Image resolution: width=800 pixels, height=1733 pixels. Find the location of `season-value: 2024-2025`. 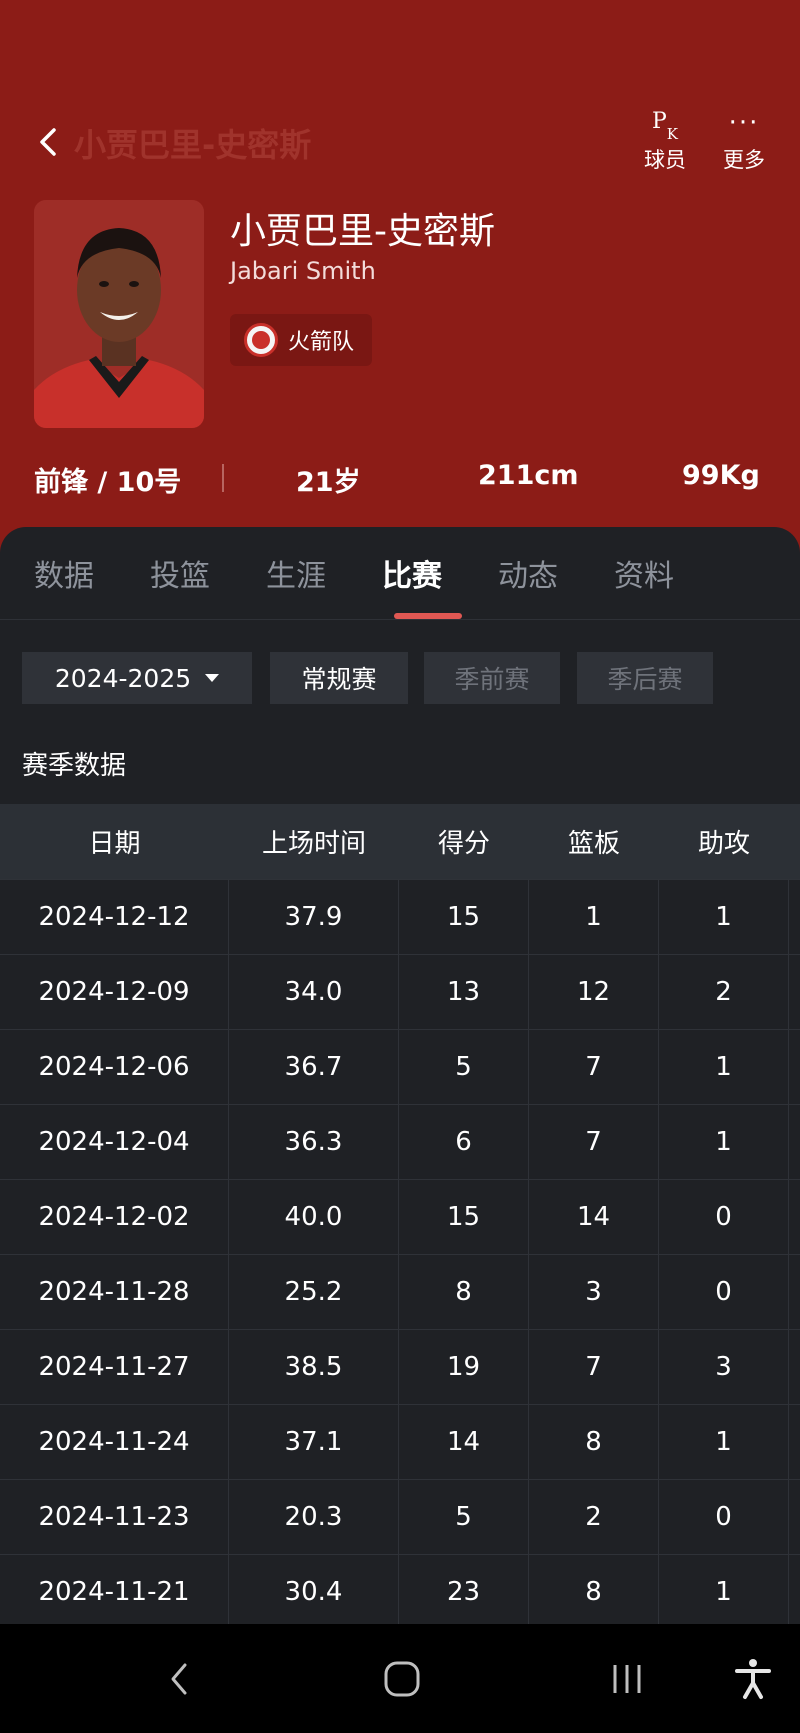

season-value: 2024-2025 is located at coordinates (123, 678).